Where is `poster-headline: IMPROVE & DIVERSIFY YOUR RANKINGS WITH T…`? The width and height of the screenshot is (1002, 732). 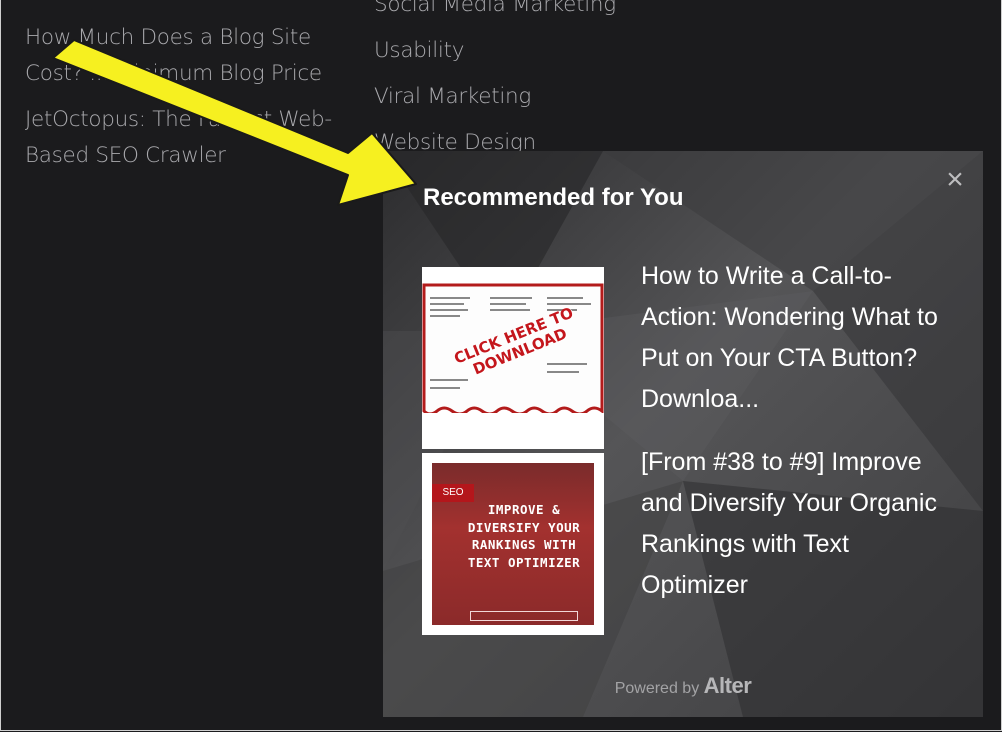
poster-headline: IMPROVE & DIVERSIFY YOUR RANKINGS WITH T… is located at coordinates (524, 536).